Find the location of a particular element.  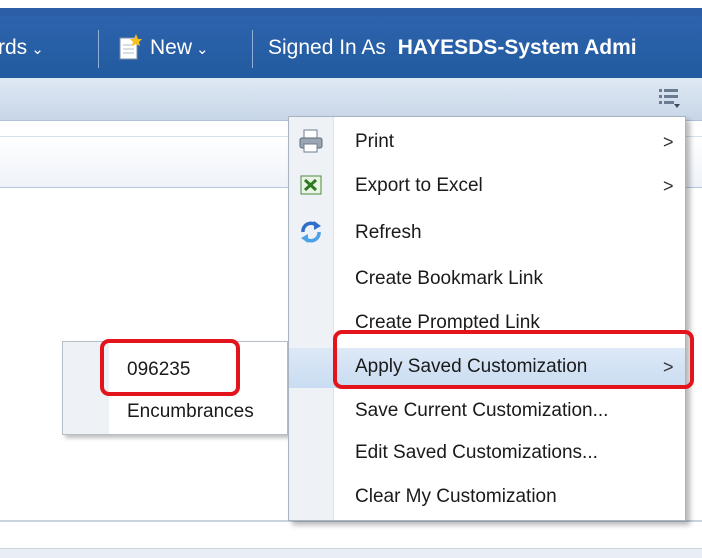

callout-highlight-apply-saved-customization is located at coordinates (513, 359).